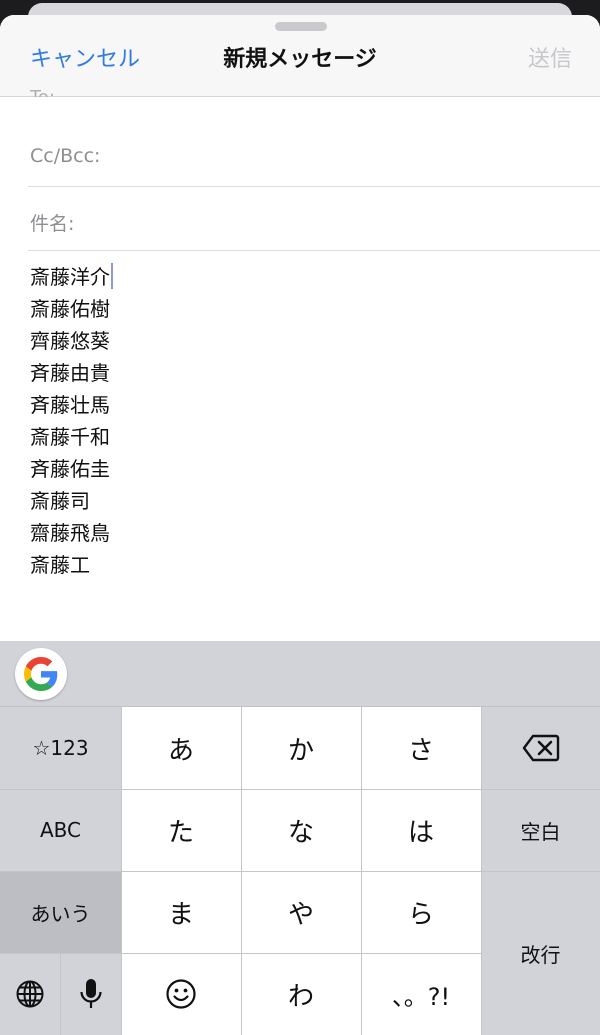  I want to click on key-ma: ま, so click(181, 912).